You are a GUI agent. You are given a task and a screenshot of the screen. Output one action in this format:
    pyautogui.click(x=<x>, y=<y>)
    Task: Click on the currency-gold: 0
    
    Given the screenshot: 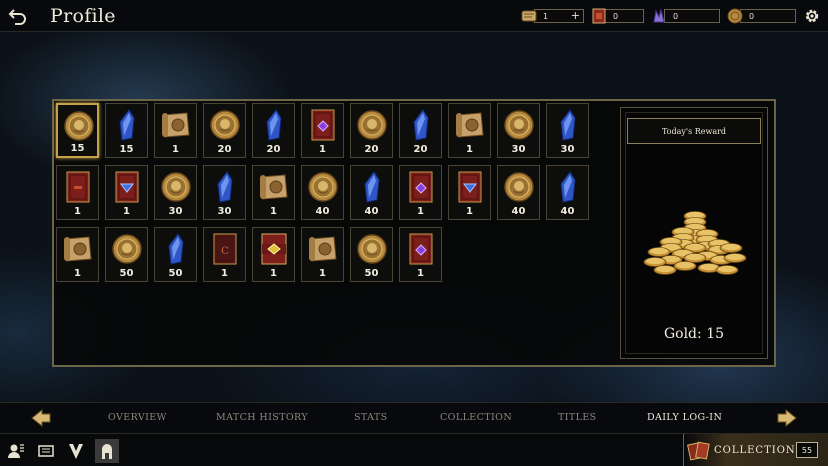 What is the action you would take?
    pyautogui.click(x=761, y=16)
    